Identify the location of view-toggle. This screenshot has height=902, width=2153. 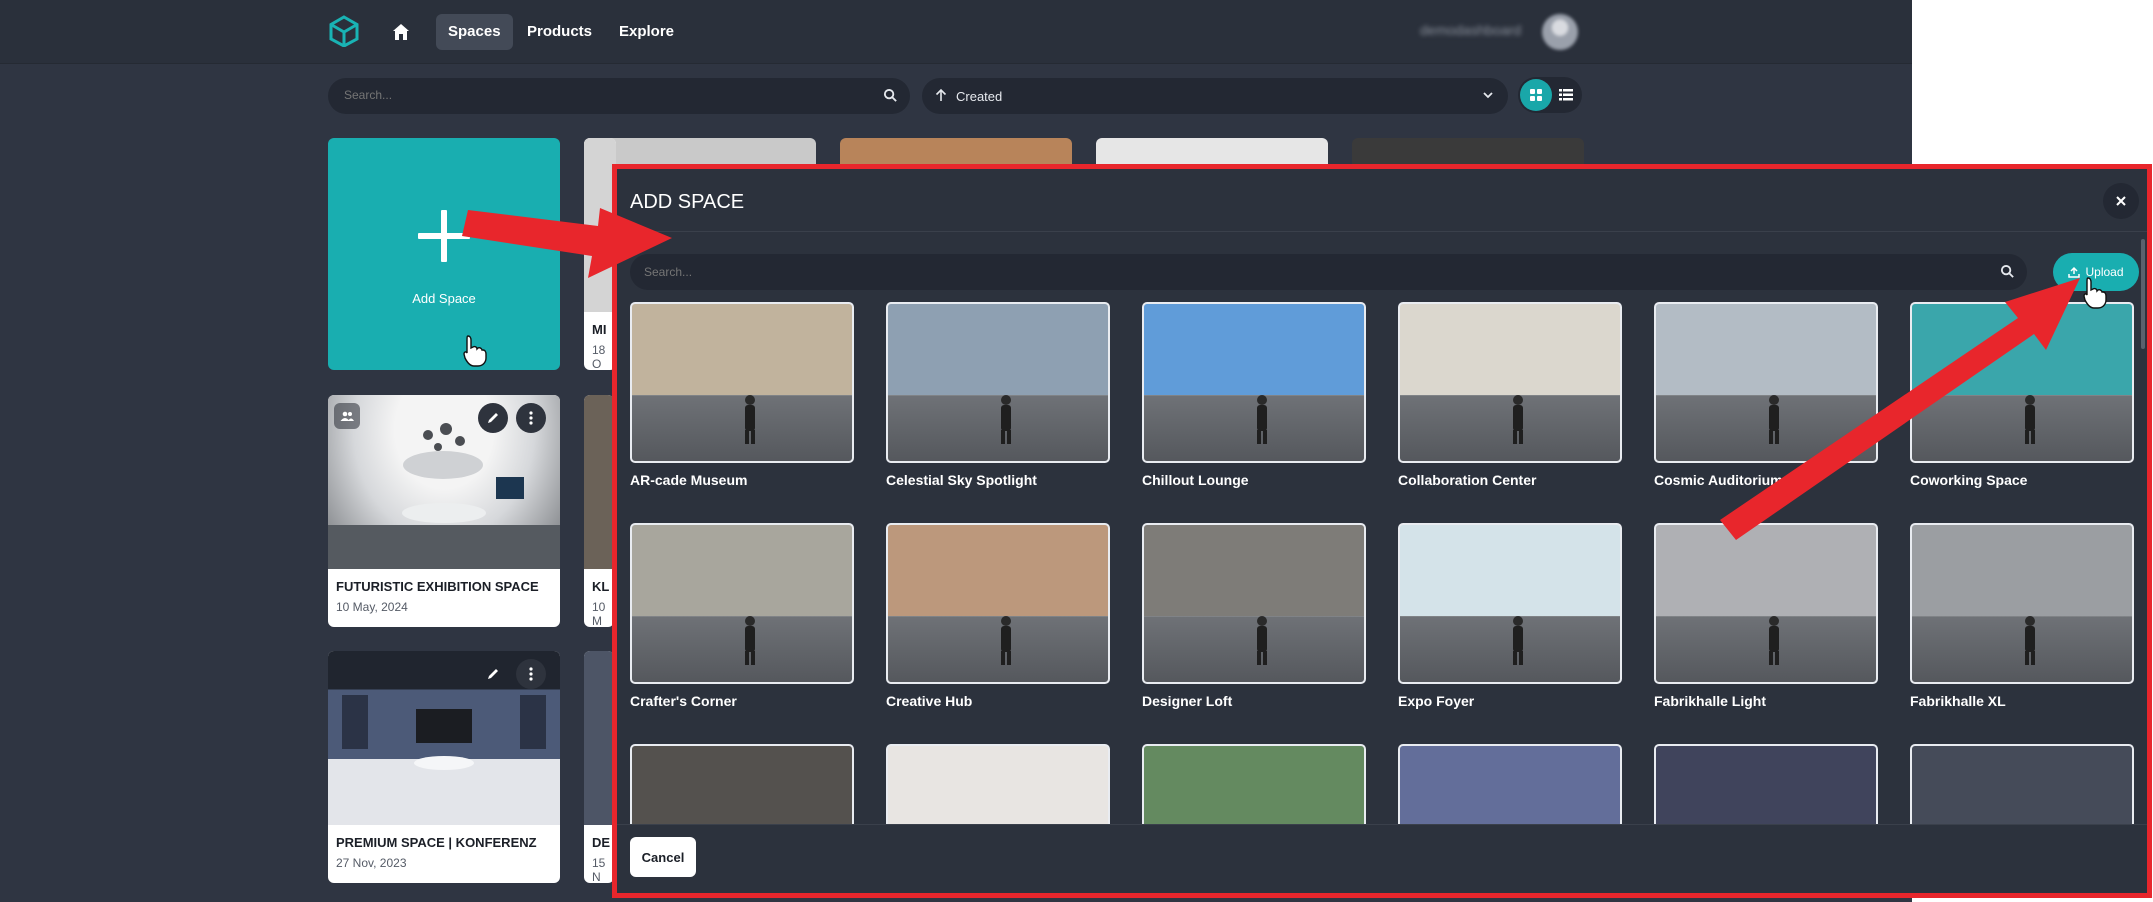
(1550, 95).